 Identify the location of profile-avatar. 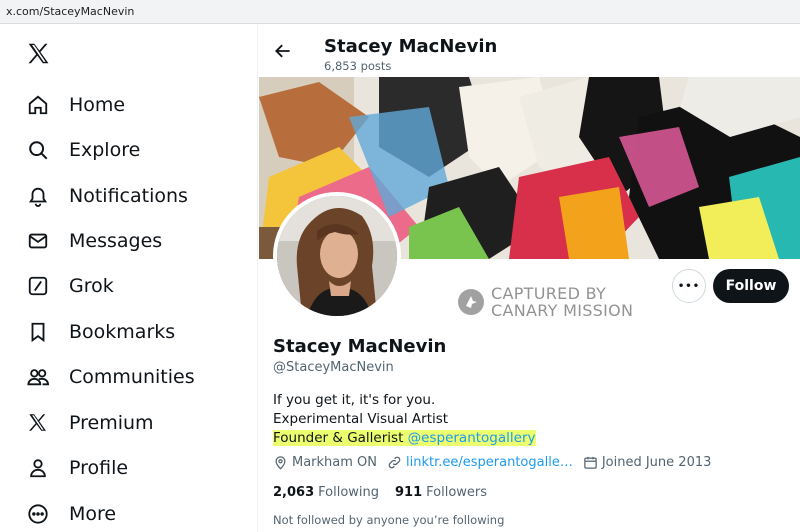
(337, 256).